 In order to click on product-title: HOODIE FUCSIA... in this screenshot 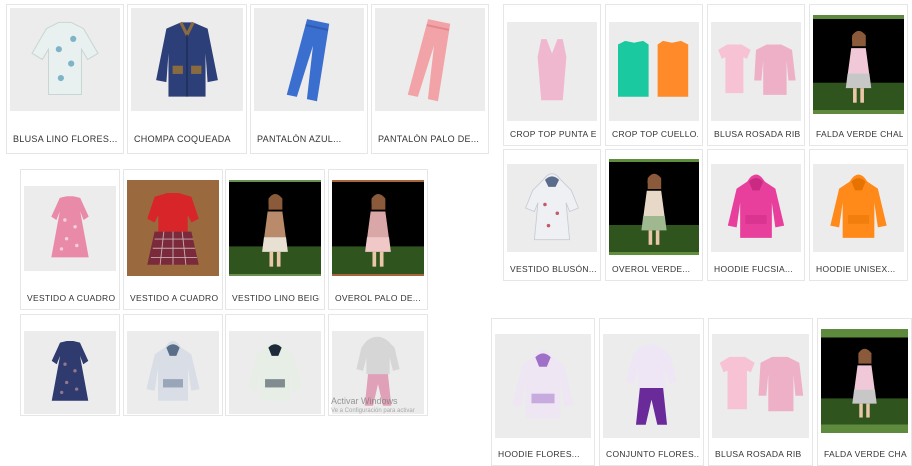, I will do `click(757, 269)`.